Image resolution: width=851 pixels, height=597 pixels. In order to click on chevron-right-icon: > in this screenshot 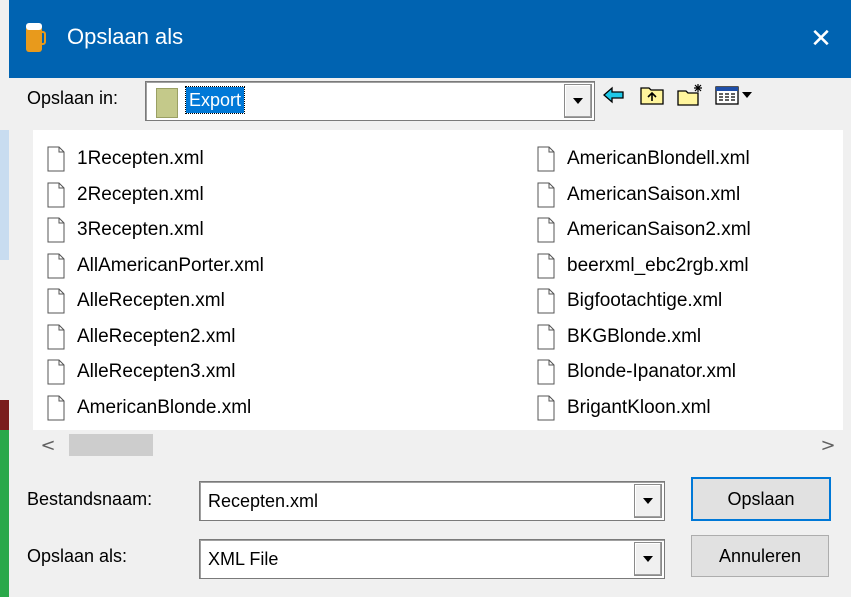, I will do `click(828, 445)`.